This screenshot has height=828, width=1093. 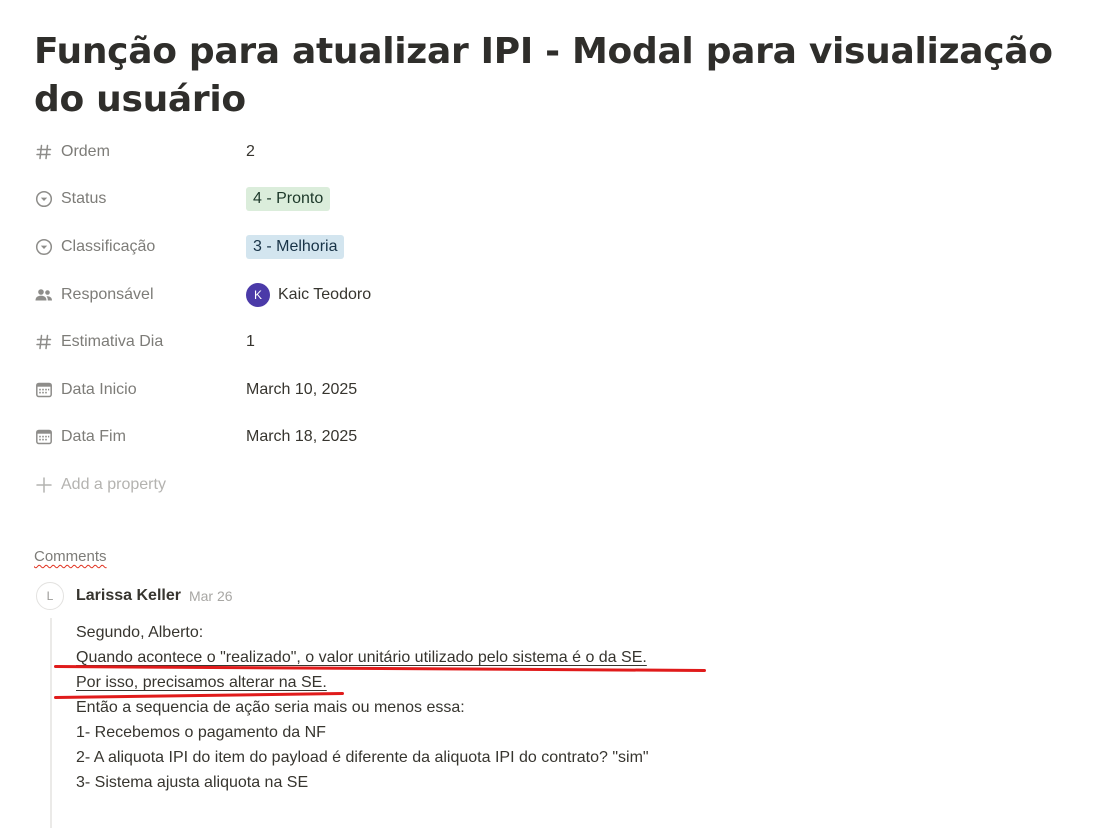 What do you see at coordinates (44, 247) in the screenshot?
I see `select-icon` at bounding box center [44, 247].